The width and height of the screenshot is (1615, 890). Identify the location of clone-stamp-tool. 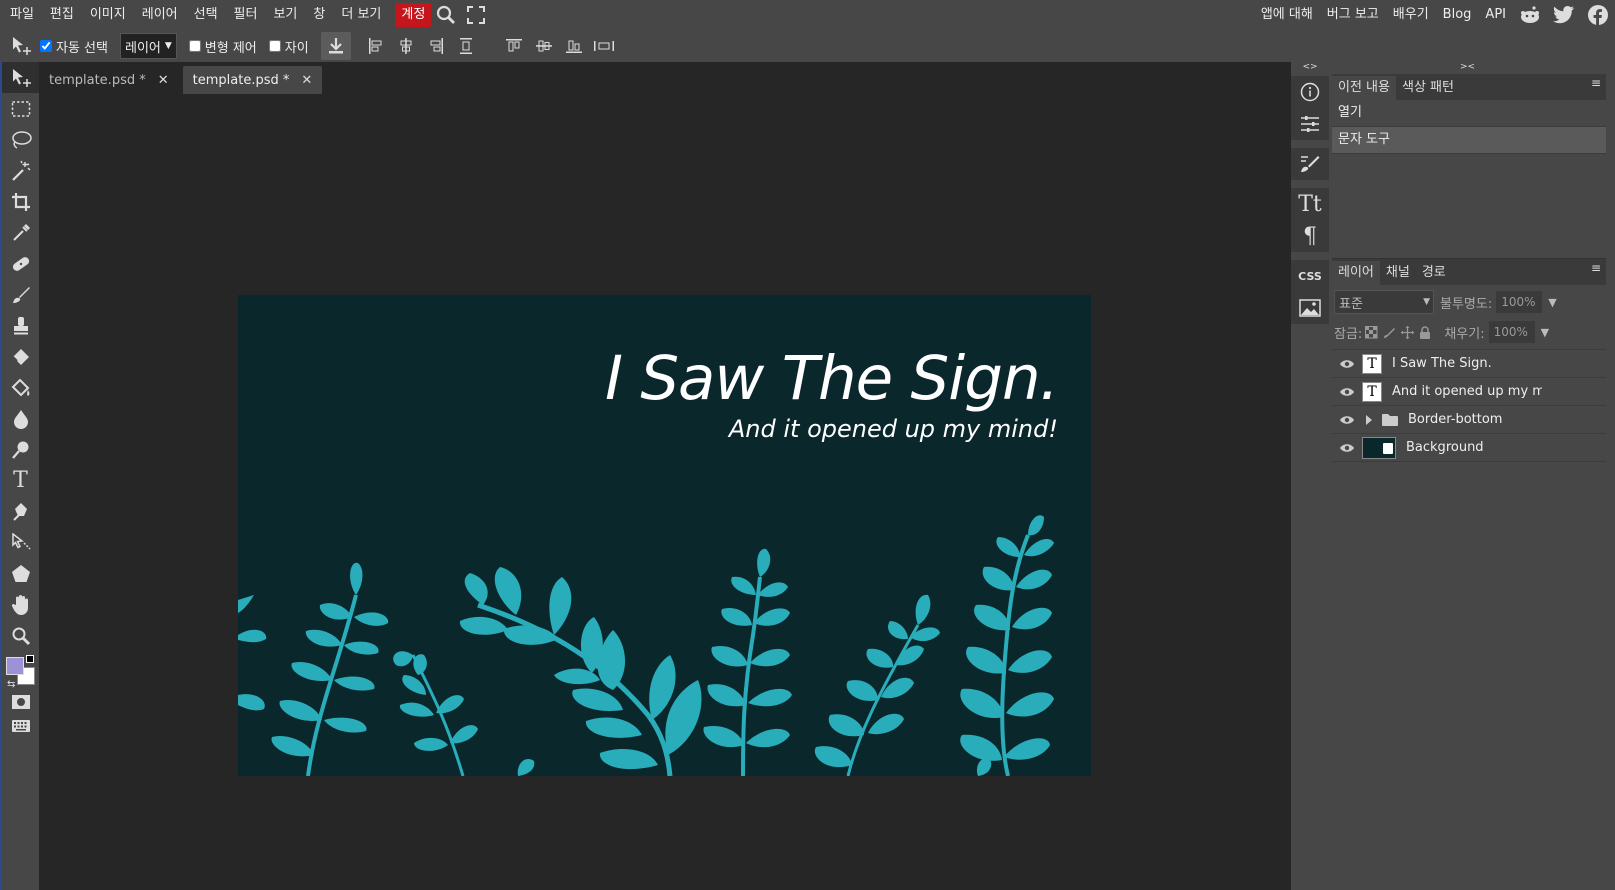
(20, 325).